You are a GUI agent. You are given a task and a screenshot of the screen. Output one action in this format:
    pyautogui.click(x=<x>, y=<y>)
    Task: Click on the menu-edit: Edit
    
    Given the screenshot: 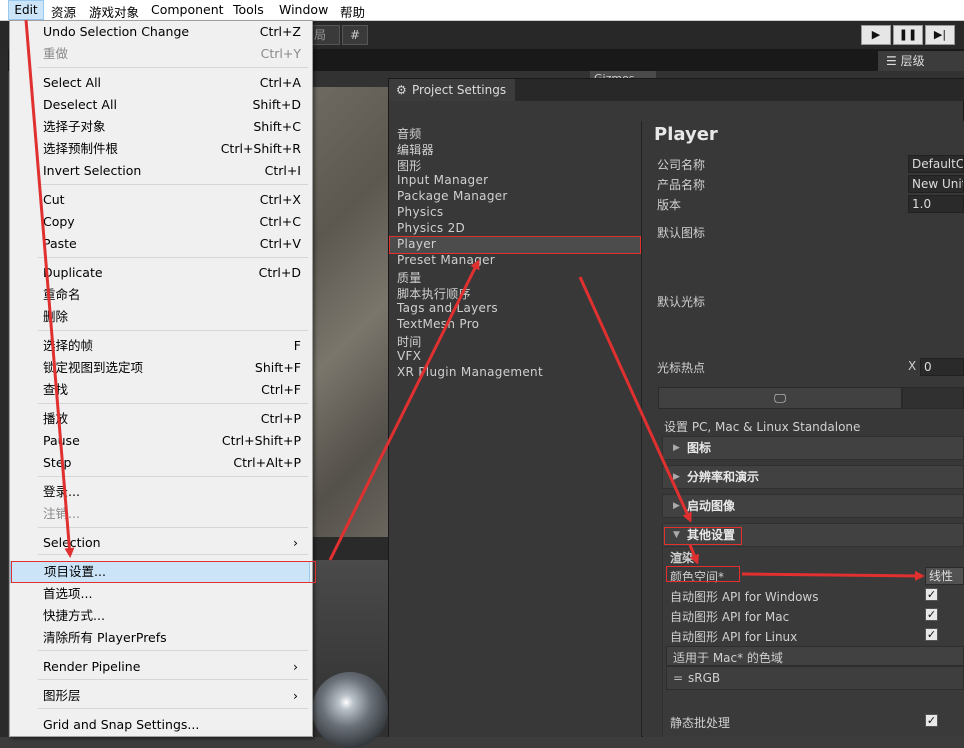 What is the action you would take?
    pyautogui.click(x=26, y=10)
    